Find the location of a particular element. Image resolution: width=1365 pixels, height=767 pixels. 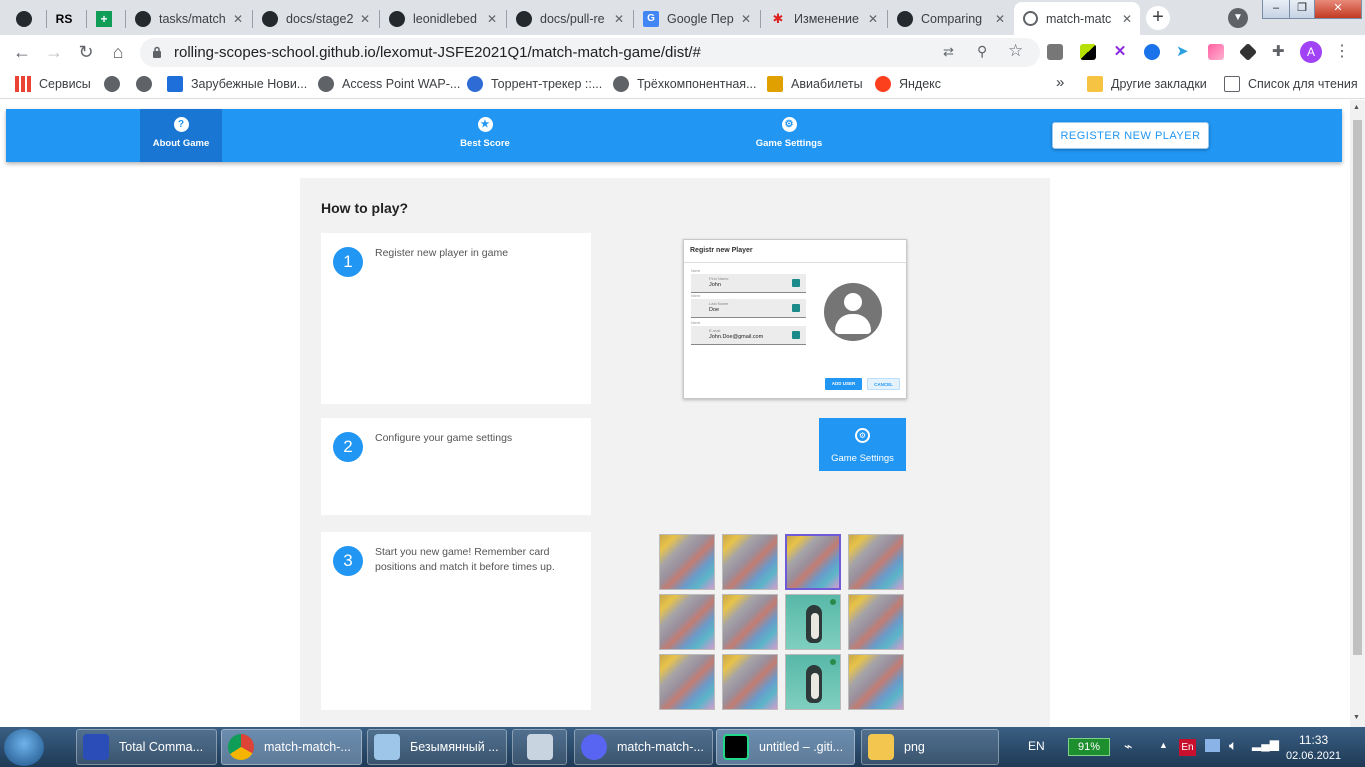

show-hidden-icons-button: ▲ is located at coordinates (1163, 745).